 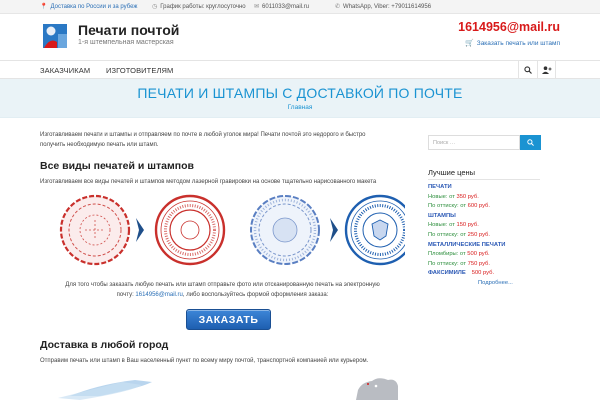 What do you see at coordinates (285, 7) in the screenshot?
I see `topbar-email-text: 6011033@mail.ru` at bounding box center [285, 7].